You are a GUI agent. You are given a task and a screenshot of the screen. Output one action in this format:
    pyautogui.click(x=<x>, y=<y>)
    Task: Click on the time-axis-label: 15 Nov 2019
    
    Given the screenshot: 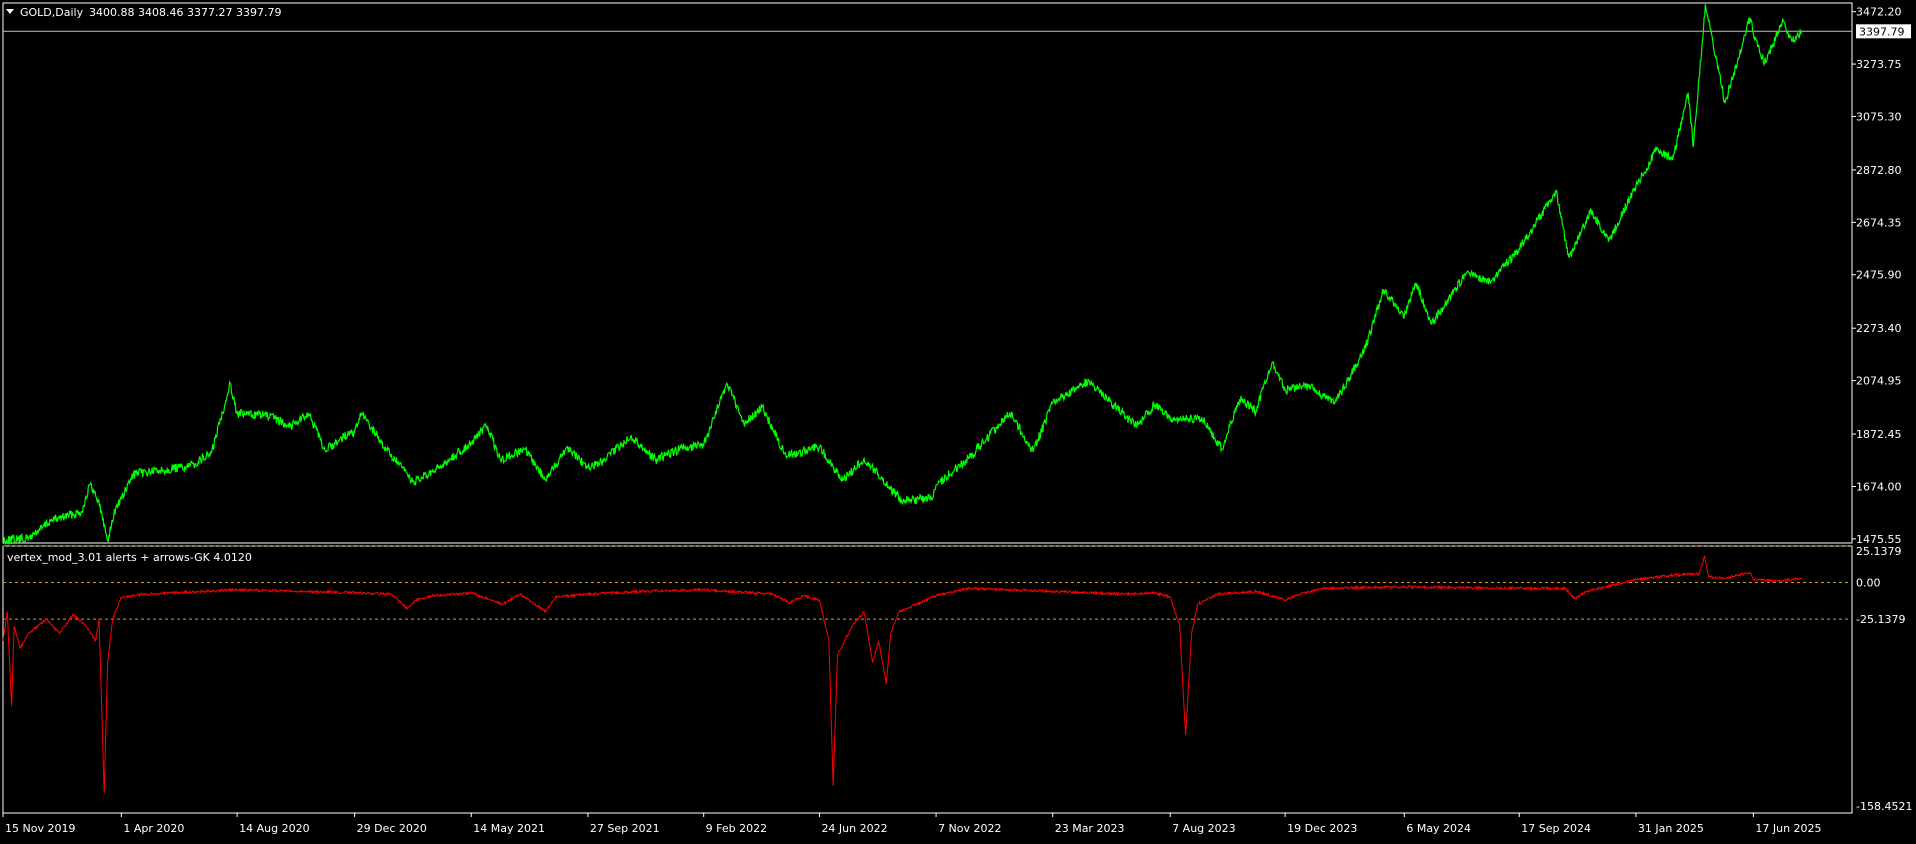 What is the action you would take?
    pyautogui.click(x=40, y=828)
    